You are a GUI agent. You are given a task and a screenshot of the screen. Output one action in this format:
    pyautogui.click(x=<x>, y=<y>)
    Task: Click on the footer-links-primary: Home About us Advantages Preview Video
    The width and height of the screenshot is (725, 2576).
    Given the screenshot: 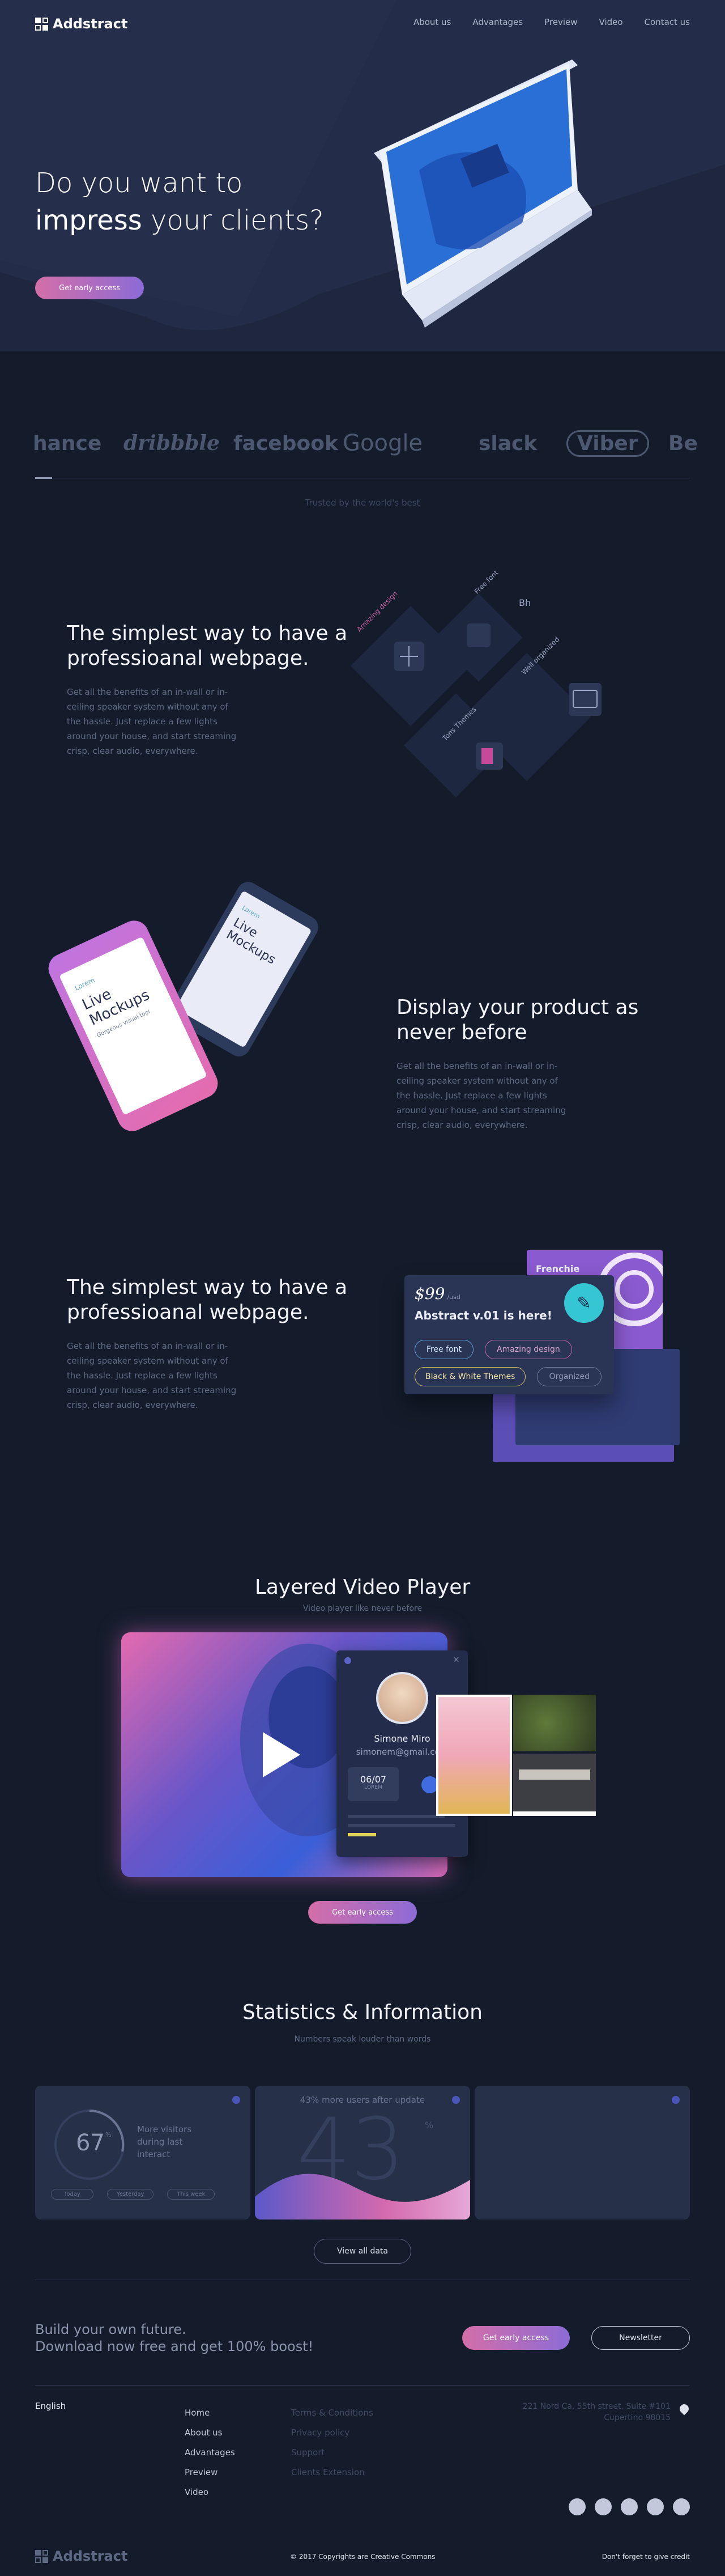 What is the action you would take?
    pyautogui.click(x=210, y=2452)
    